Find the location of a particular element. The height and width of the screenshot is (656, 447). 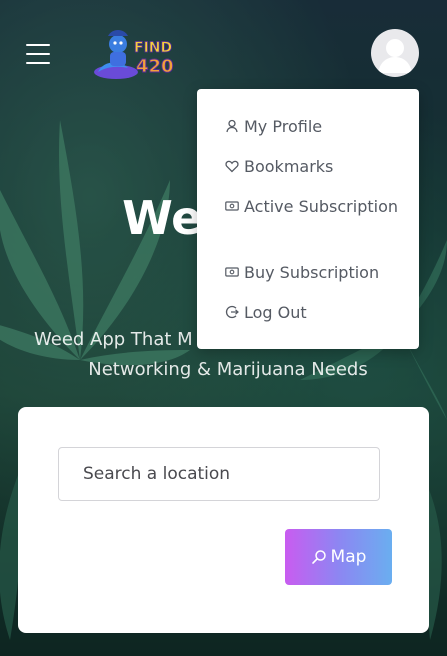

user-icon is located at coordinates (232, 126).